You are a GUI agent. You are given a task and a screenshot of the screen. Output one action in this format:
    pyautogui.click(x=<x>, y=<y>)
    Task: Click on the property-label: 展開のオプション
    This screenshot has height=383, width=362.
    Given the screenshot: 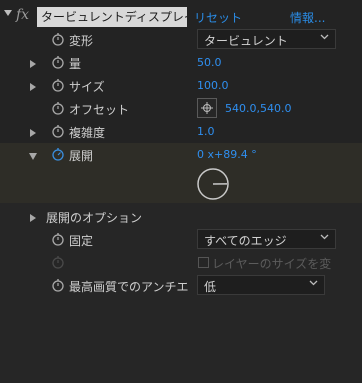 What is the action you would take?
    pyautogui.click(x=94, y=218)
    